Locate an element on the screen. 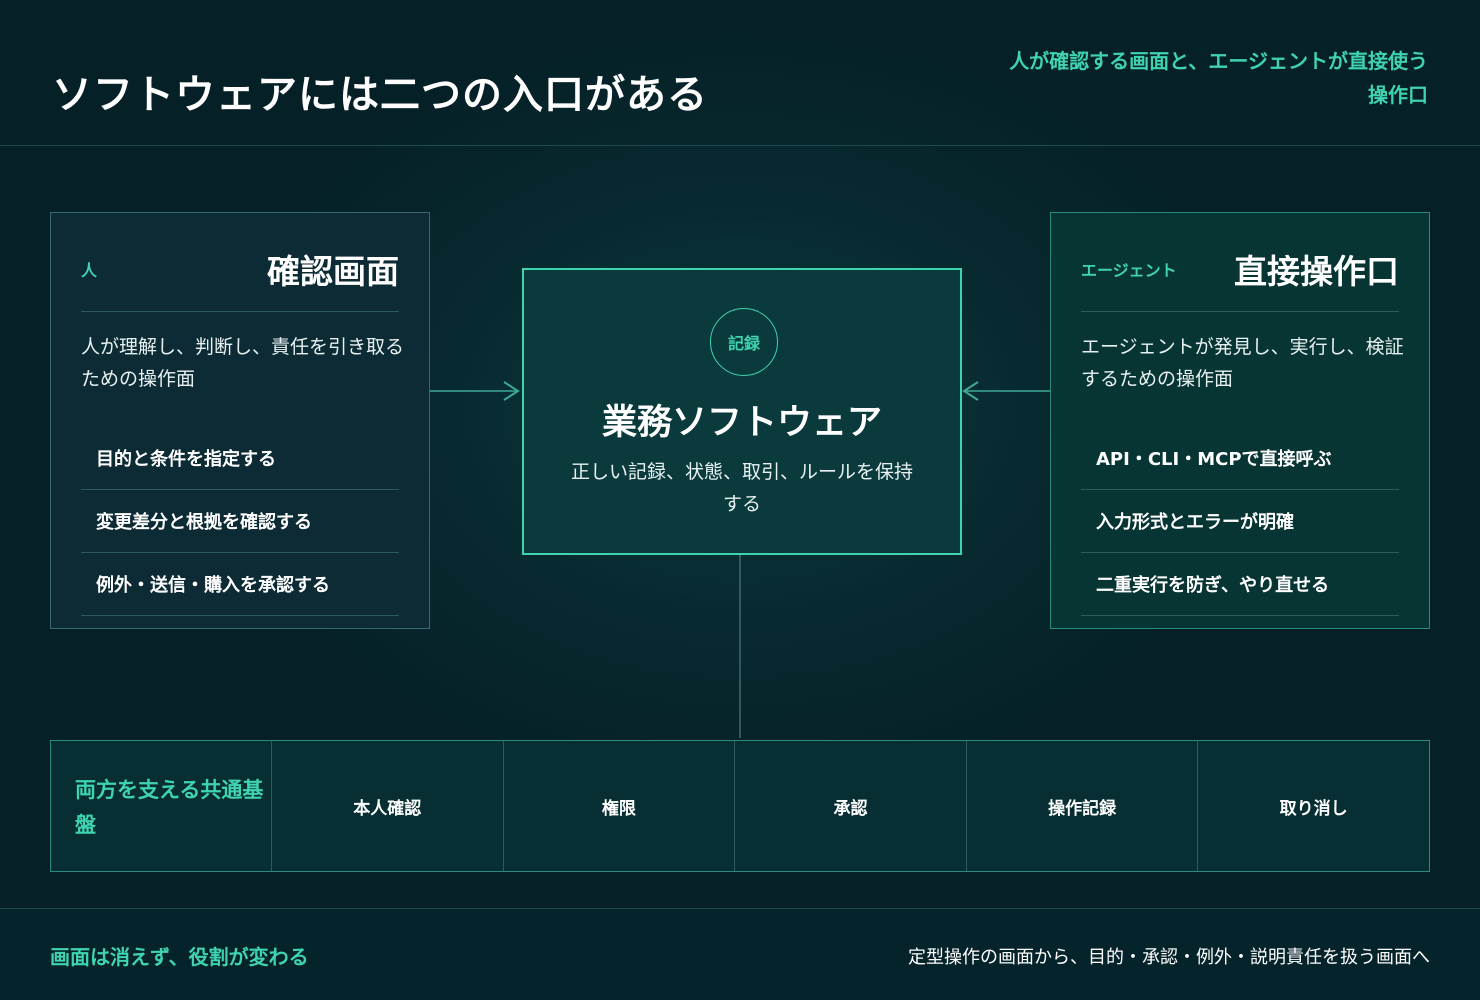 This screenshot has width=1480, height=1000. list-item: 目的と条件を指定する is located at coordinates (240, 458).